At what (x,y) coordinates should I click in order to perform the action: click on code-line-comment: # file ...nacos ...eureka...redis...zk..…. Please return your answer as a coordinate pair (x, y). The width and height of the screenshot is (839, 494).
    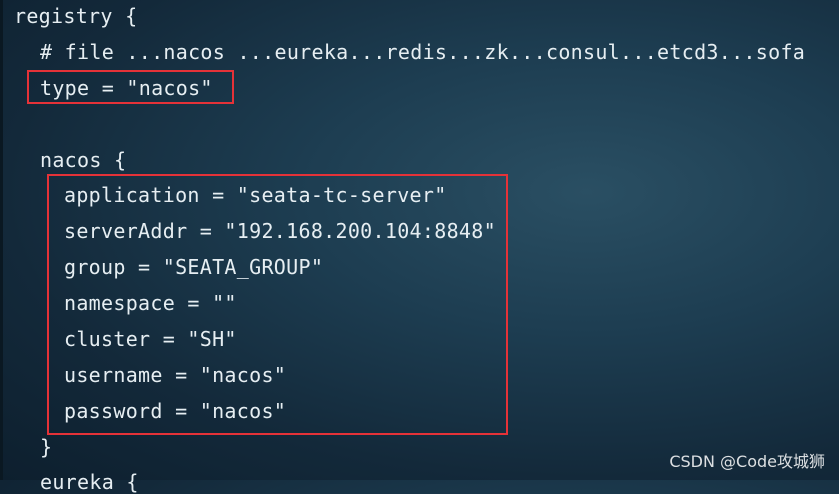
    Looking at the image, I should click on (423, 52).